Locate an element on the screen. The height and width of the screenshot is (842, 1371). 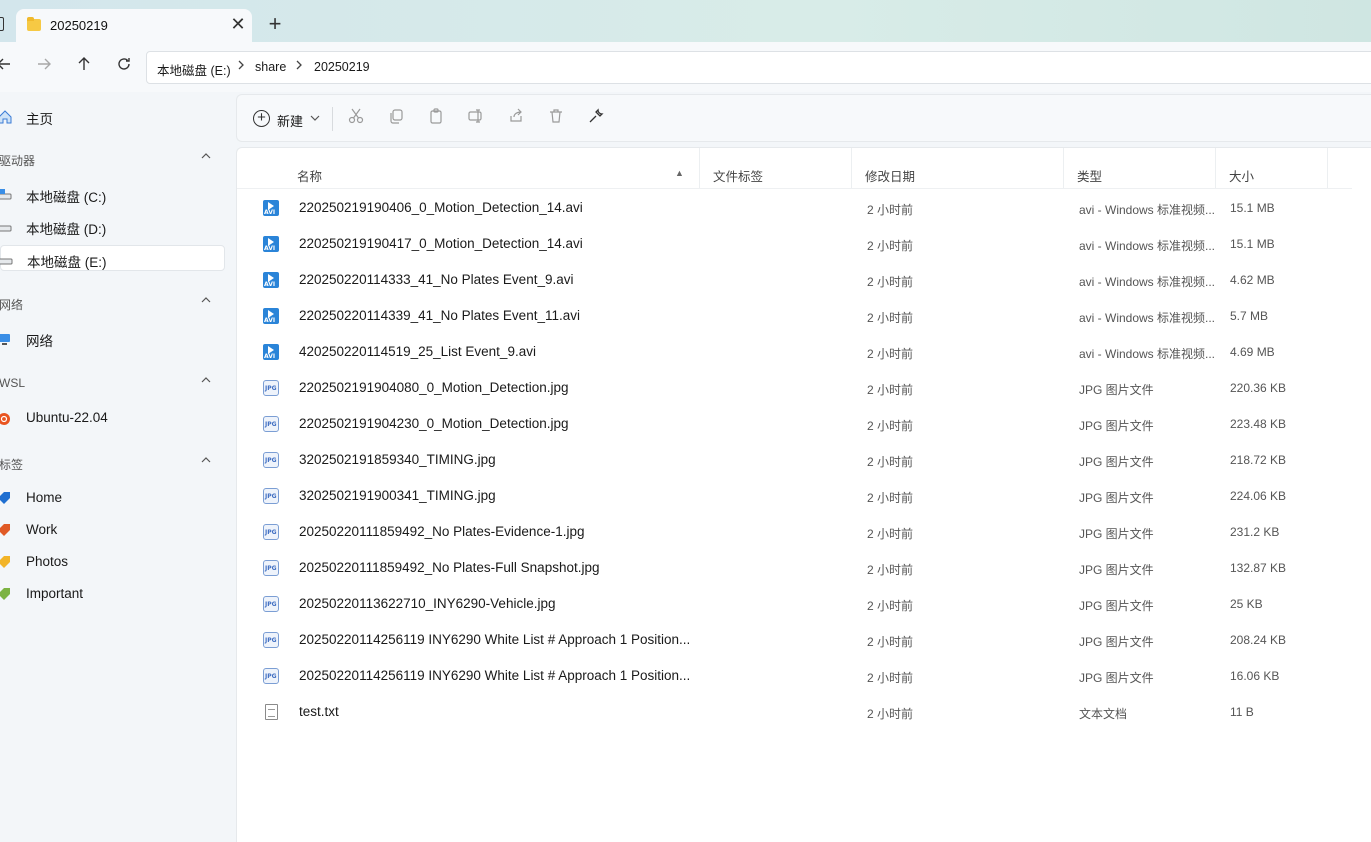
section-drives: 驱动器 is located at coordinates (112, 160).